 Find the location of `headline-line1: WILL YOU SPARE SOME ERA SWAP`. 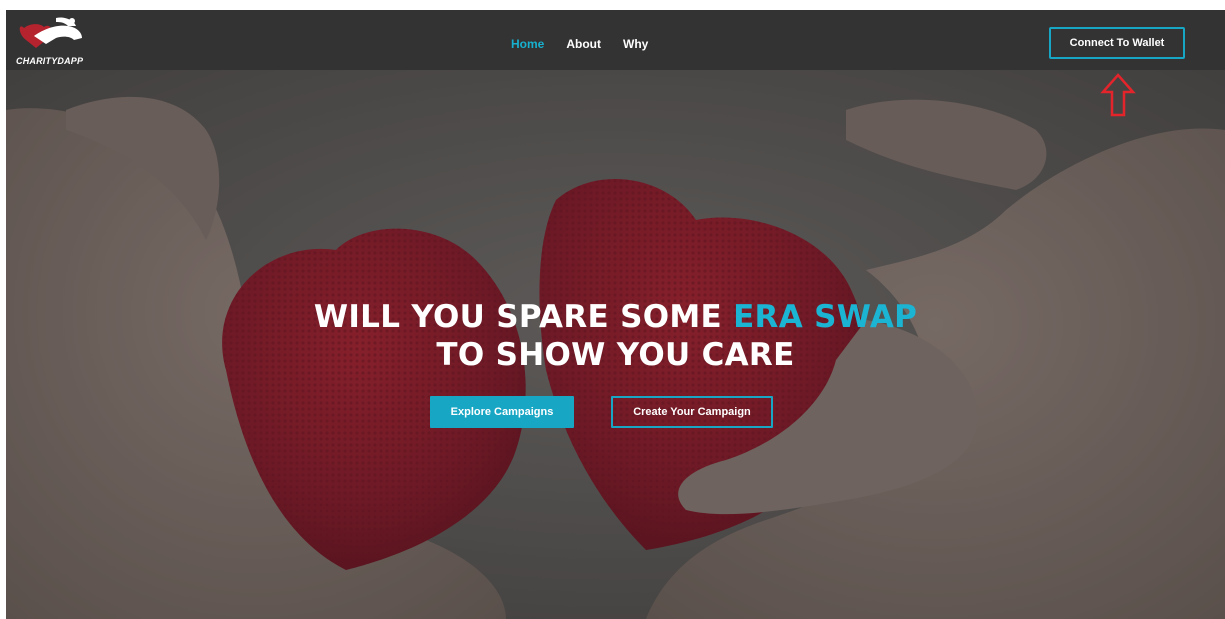

headline-line1: WILL YOU SPARE SOME ERA SWAP is located at coordinates (615, 317).